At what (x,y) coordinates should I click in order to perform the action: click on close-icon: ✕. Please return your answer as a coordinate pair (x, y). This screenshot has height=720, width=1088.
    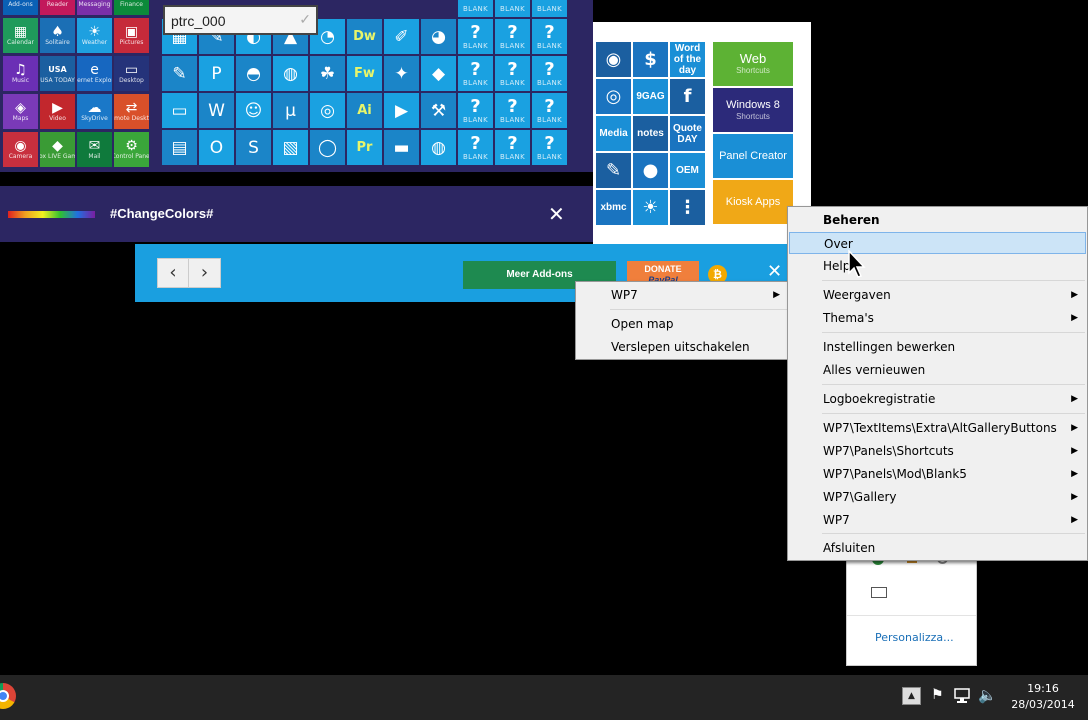
    Looking at the image, I should click on (556, 214).